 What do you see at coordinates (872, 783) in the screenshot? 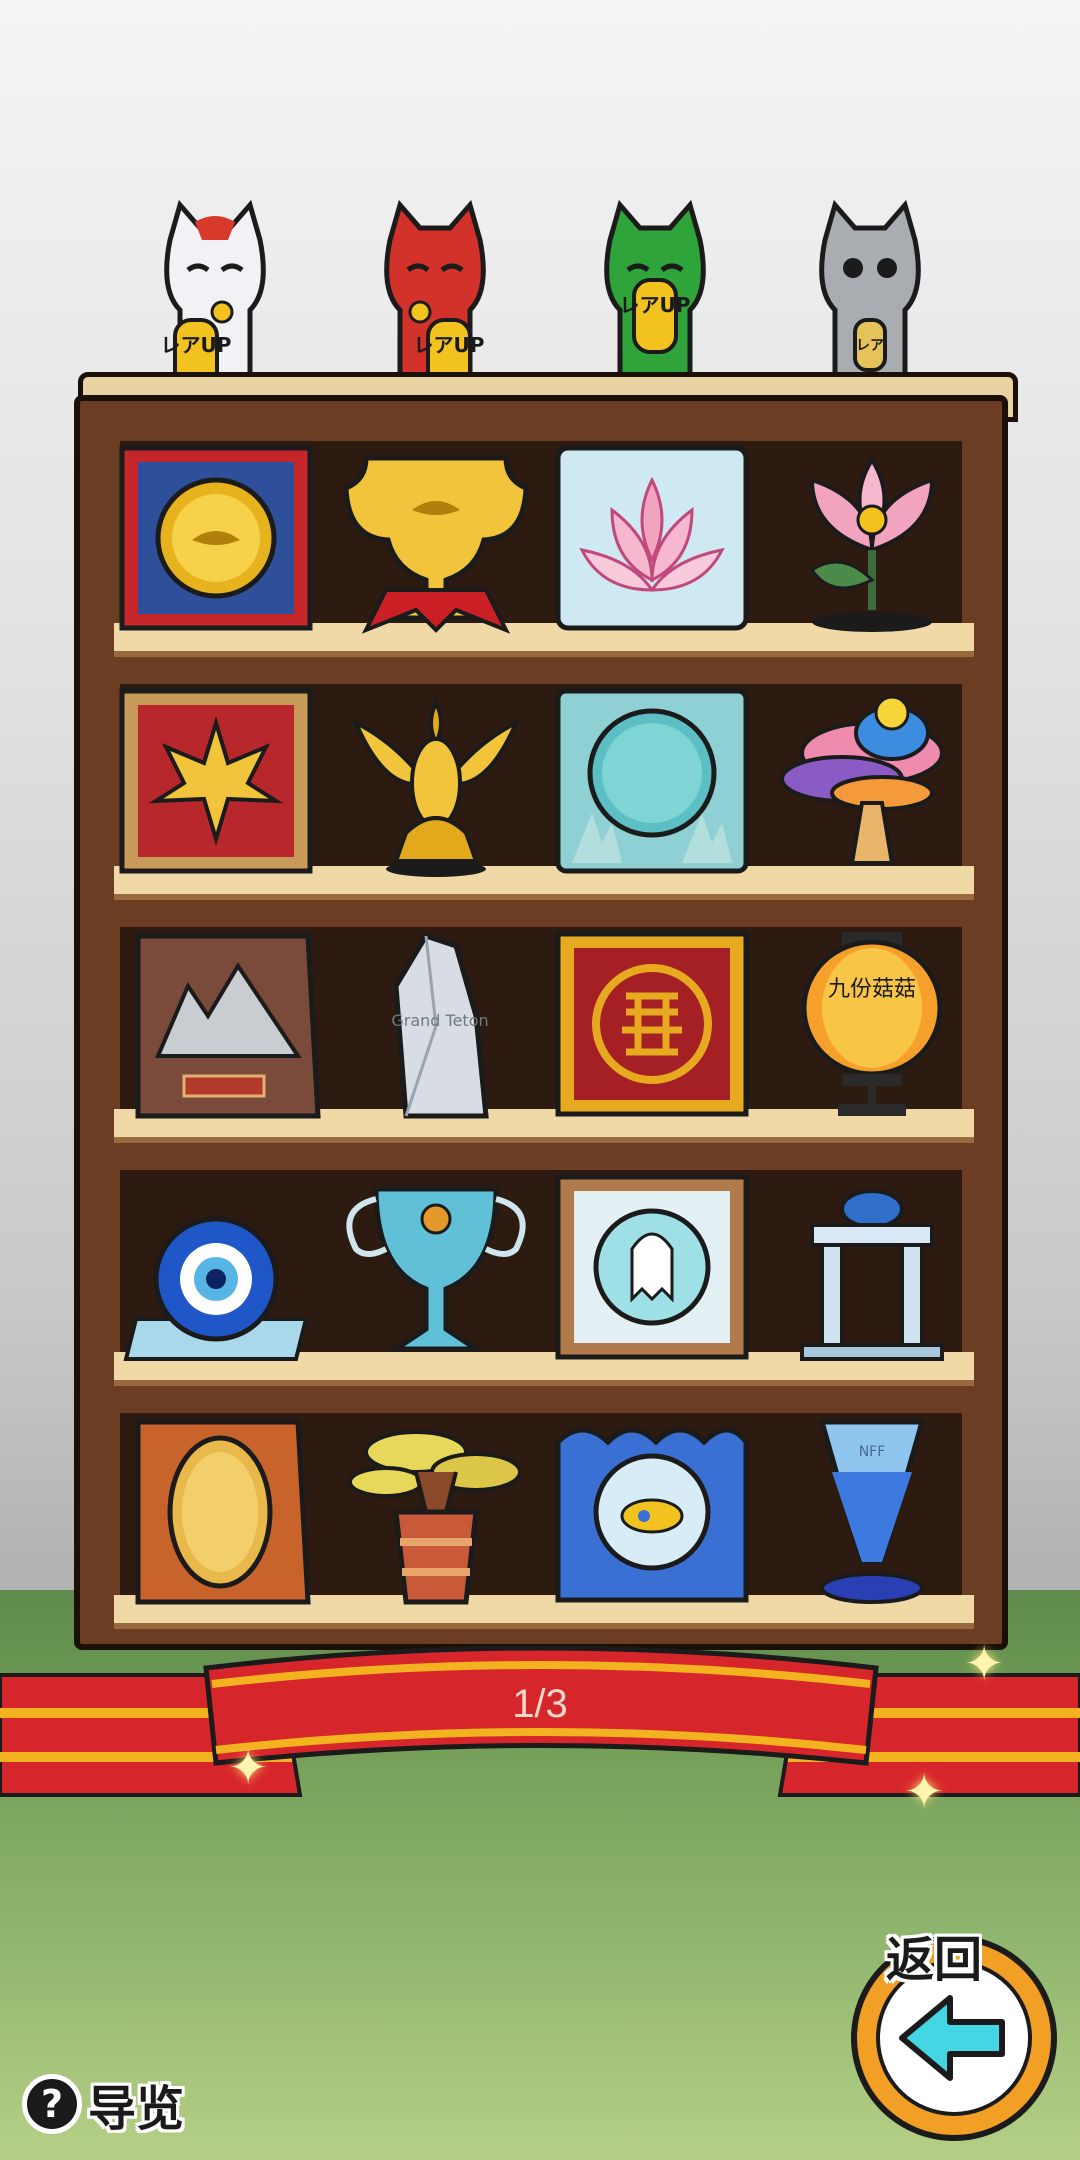
I see `coral-reef-ornament-icon` at bounding box center [872, 783].